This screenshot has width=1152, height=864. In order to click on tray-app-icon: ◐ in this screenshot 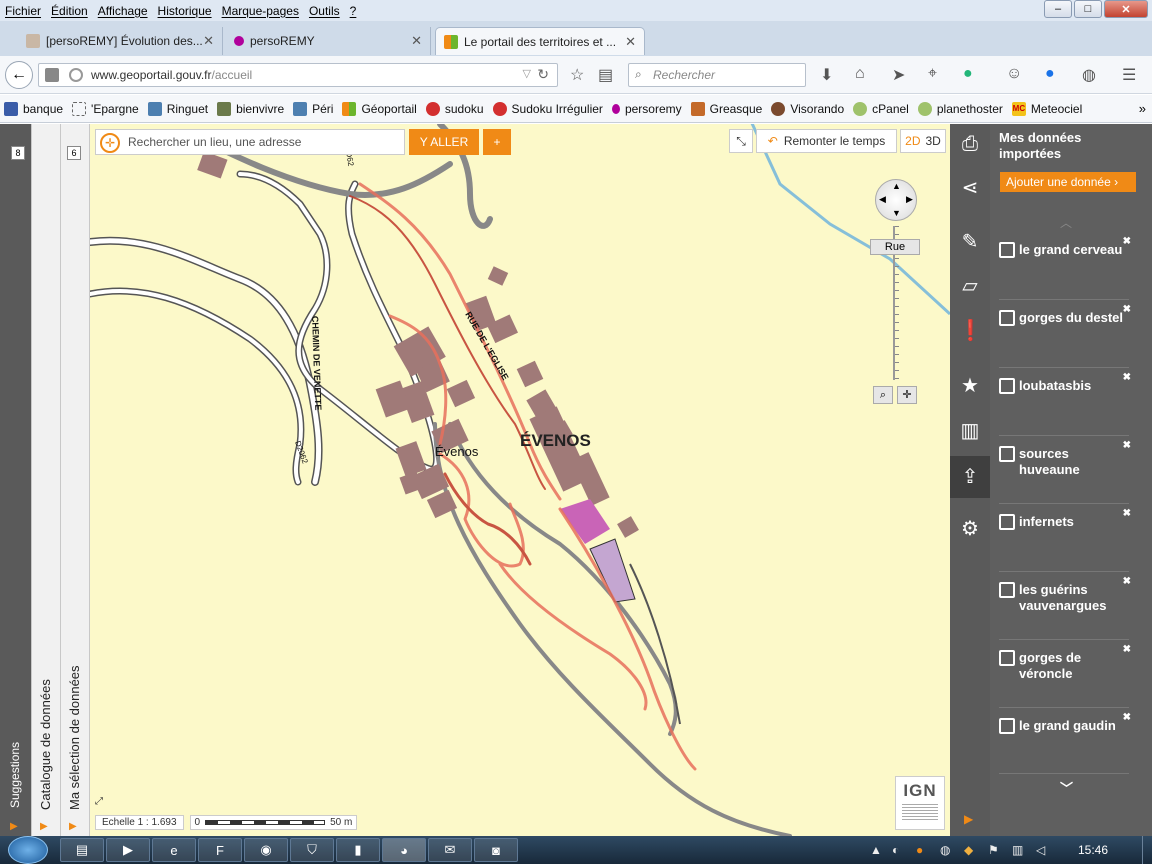, I will do `click(895, 850)`.